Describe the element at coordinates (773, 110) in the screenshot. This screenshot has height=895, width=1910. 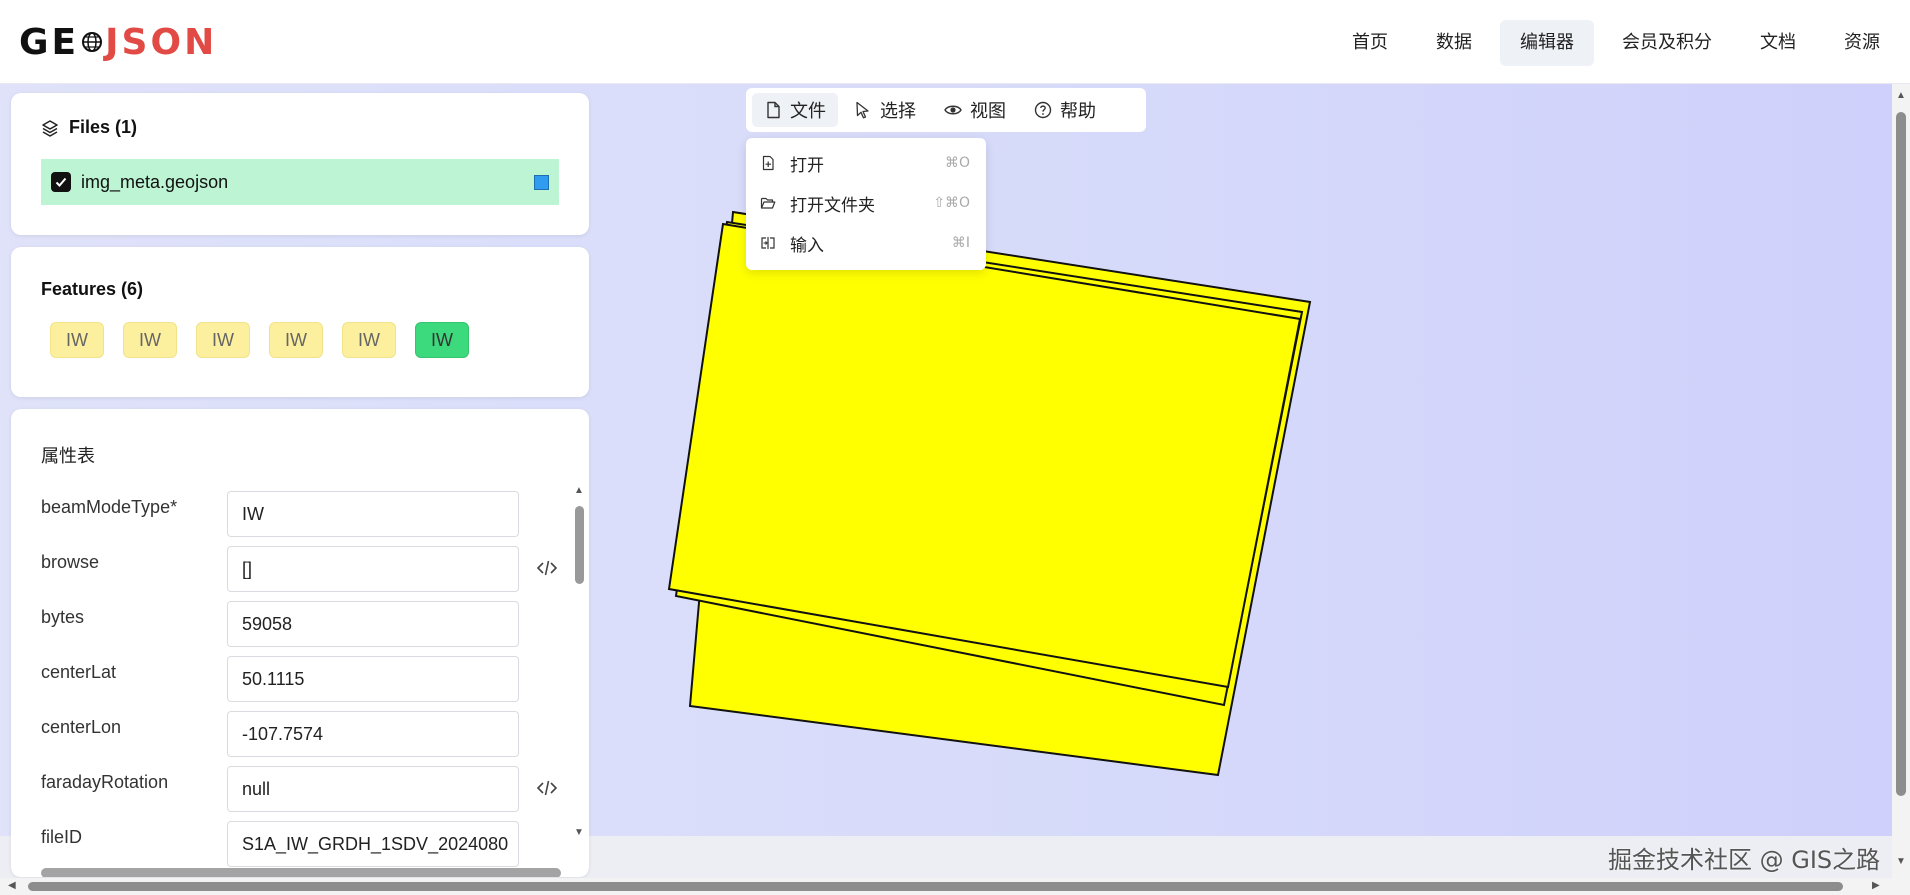
I see `file-icon` at that location.